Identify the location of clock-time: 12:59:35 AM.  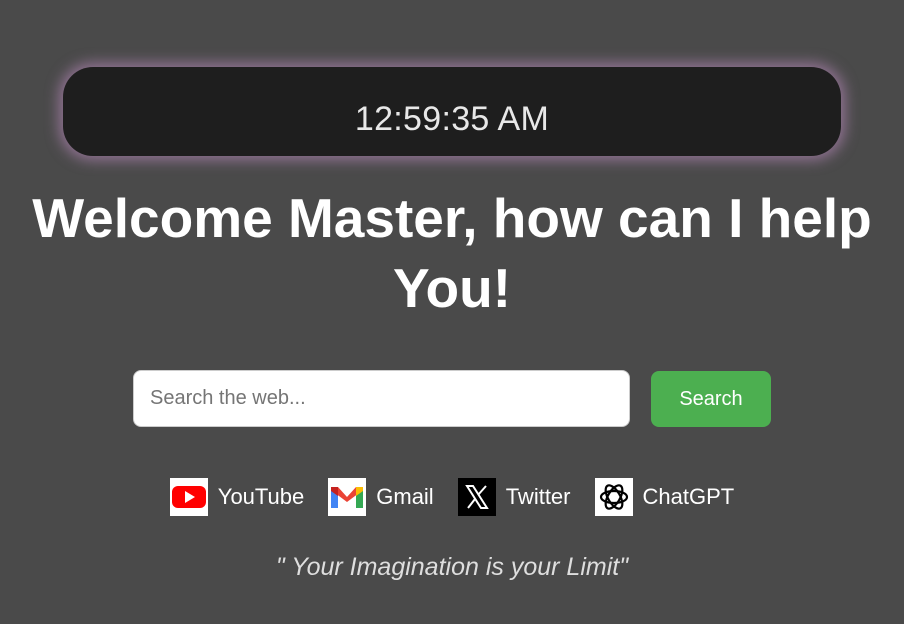
(452, 119).